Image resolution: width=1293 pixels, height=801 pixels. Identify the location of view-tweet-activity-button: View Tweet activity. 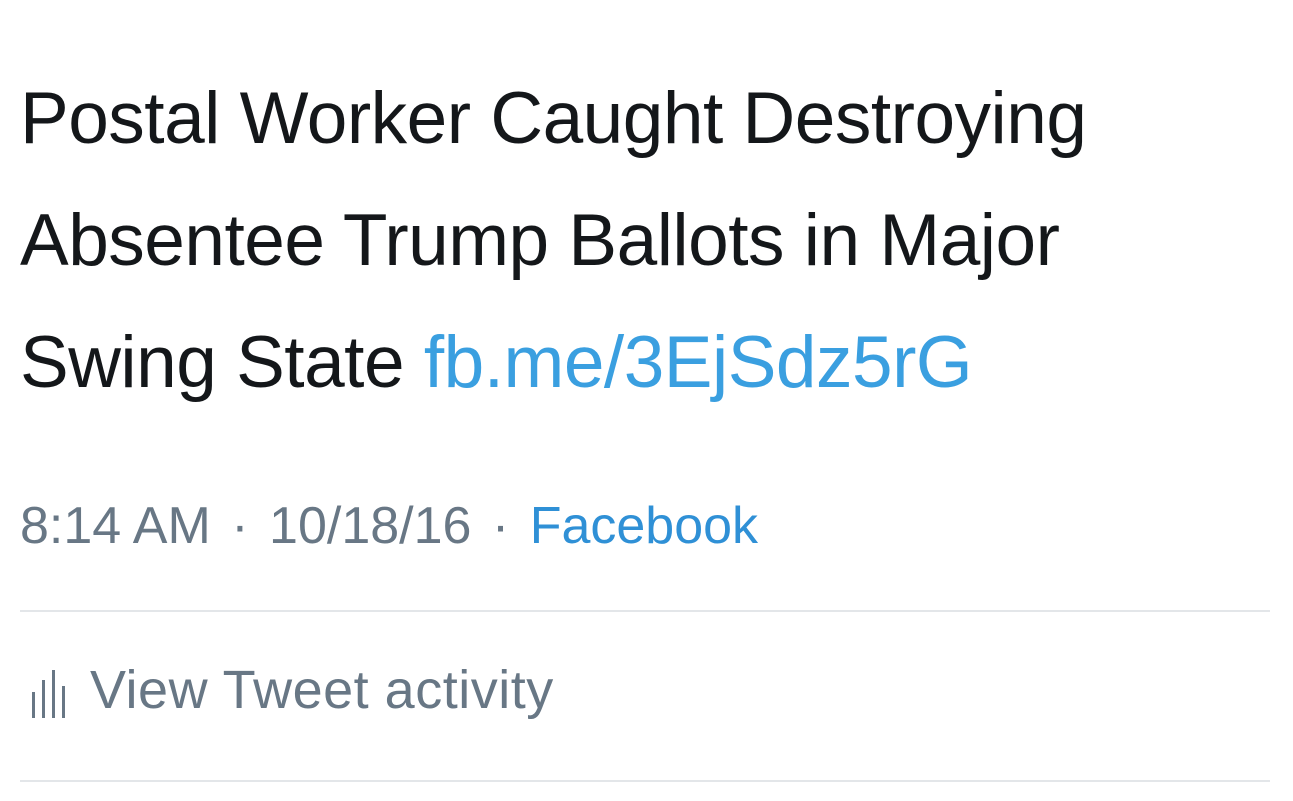
(291, 690).